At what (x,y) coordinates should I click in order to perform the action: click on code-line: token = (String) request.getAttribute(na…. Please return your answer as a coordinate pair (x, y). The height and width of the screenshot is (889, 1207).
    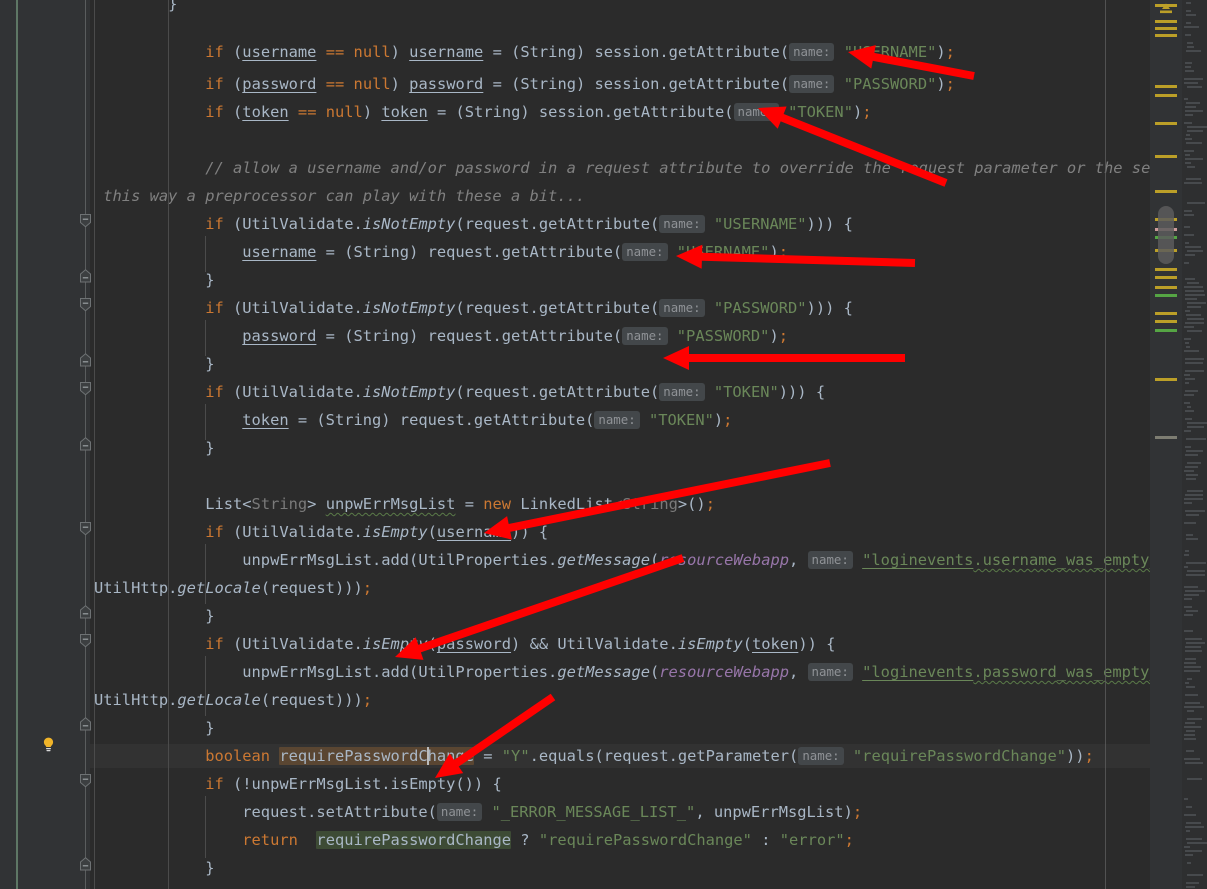
    Looking at the image, I should click on (411, 420).